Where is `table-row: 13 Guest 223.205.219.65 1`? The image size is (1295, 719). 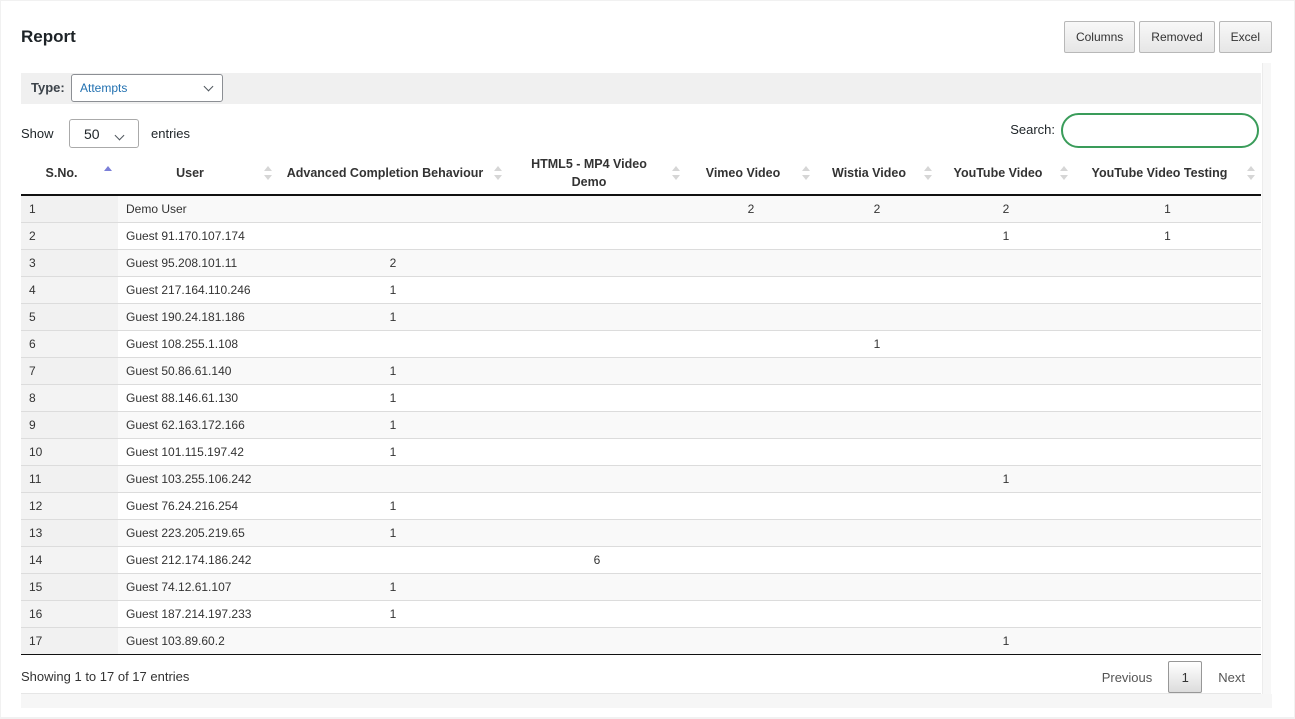 table-row: 13 Guest 223.205.219.65 1 is located at coordinates (641, 532).